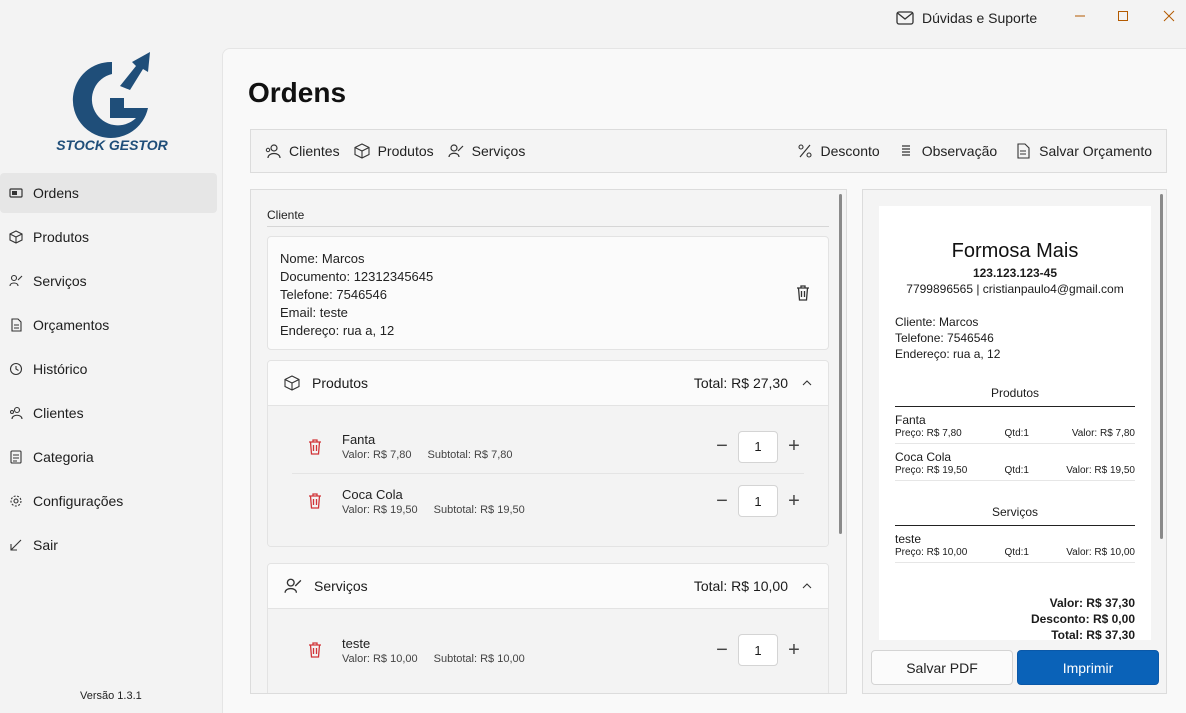 The width and height of the screenshot is (1186, 713). What do you see at coordinates (314, 151) in the screenshot?
I see `add-client-label: Clientes` at bounding box center [314, 151].